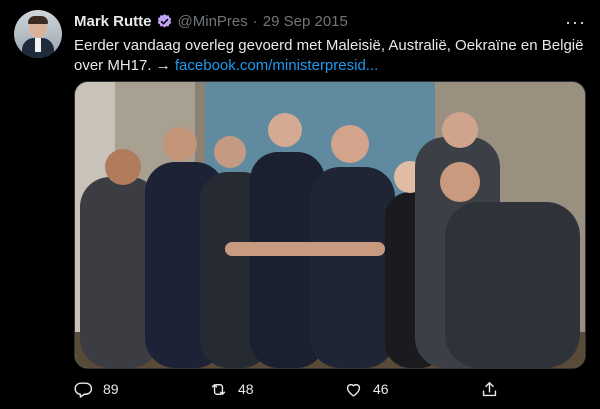 Image resolution: width=600 pixels, height=409 pixels. Describe the element at coordinates (575, 22) in the screenshot. I see `more-icon: ···` at that location.